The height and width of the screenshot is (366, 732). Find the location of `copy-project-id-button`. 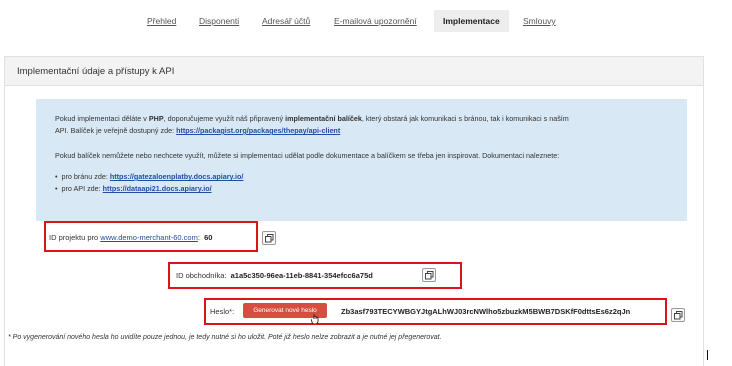

copy-project-id-button is located at coordinates (269, 238).